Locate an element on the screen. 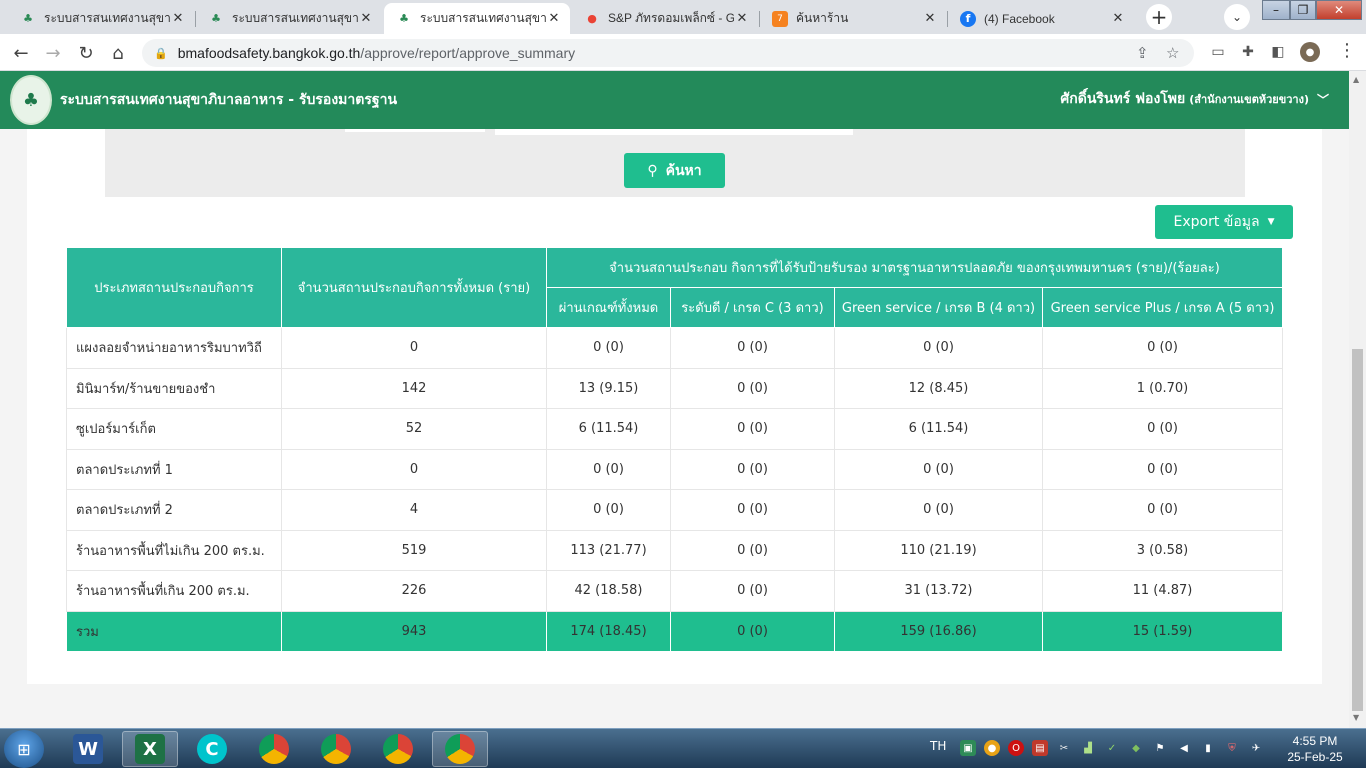 This screenshot has height=768, width=1366. lock-icon: 🔒 is located at coordinates (161, 53).